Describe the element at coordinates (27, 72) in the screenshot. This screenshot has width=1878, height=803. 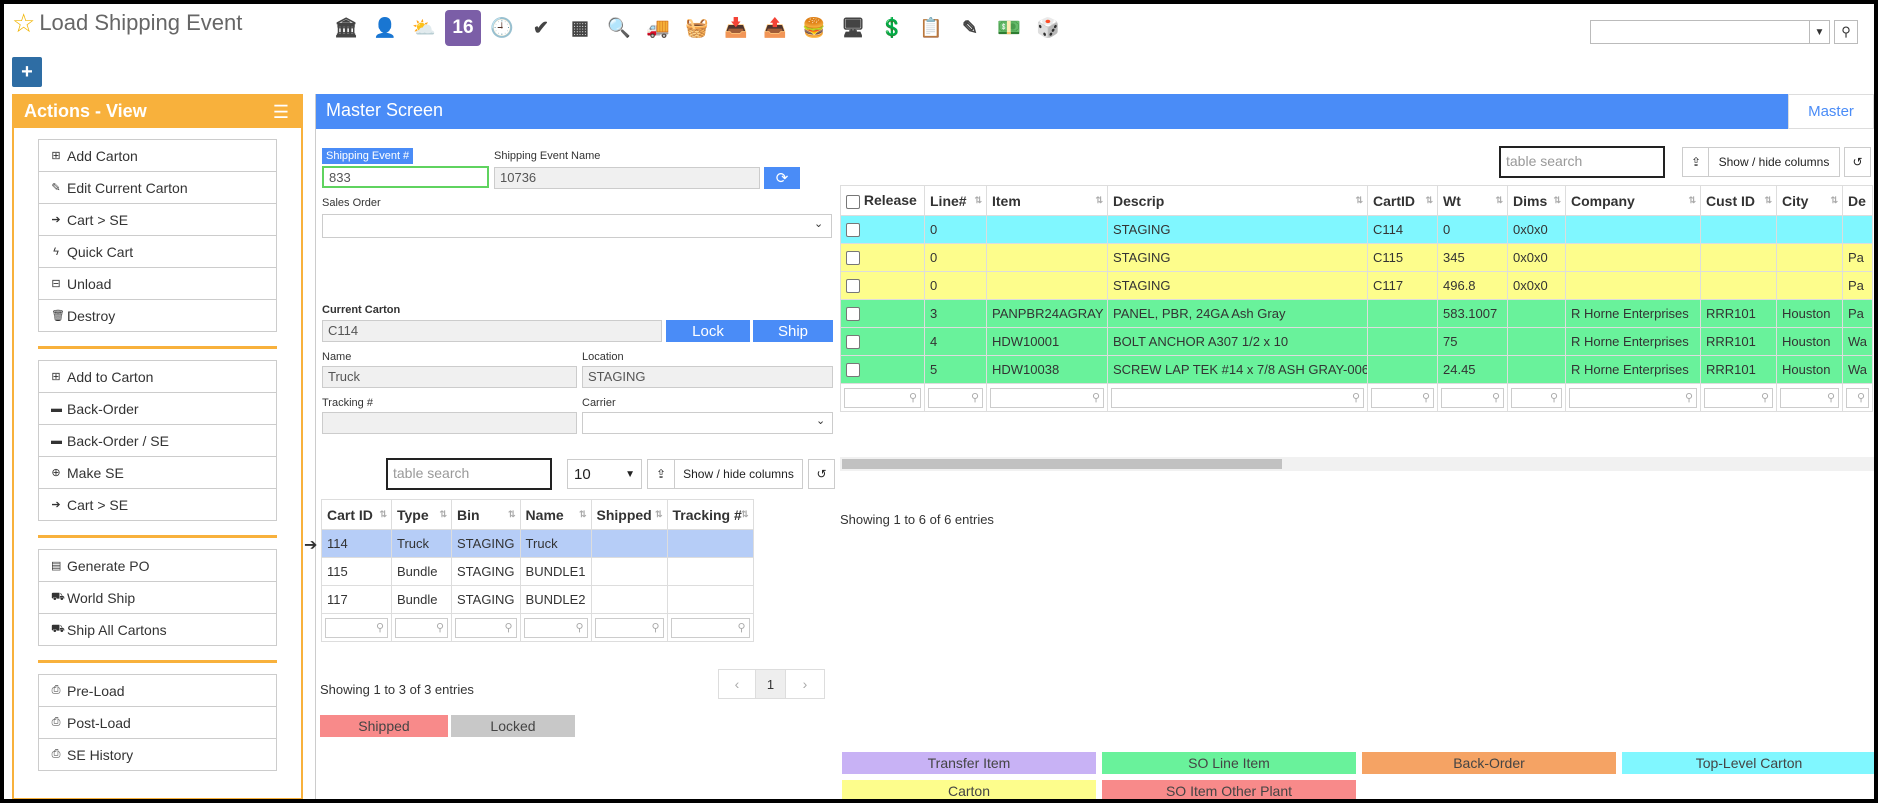
I see `expand-button: +` at that location.